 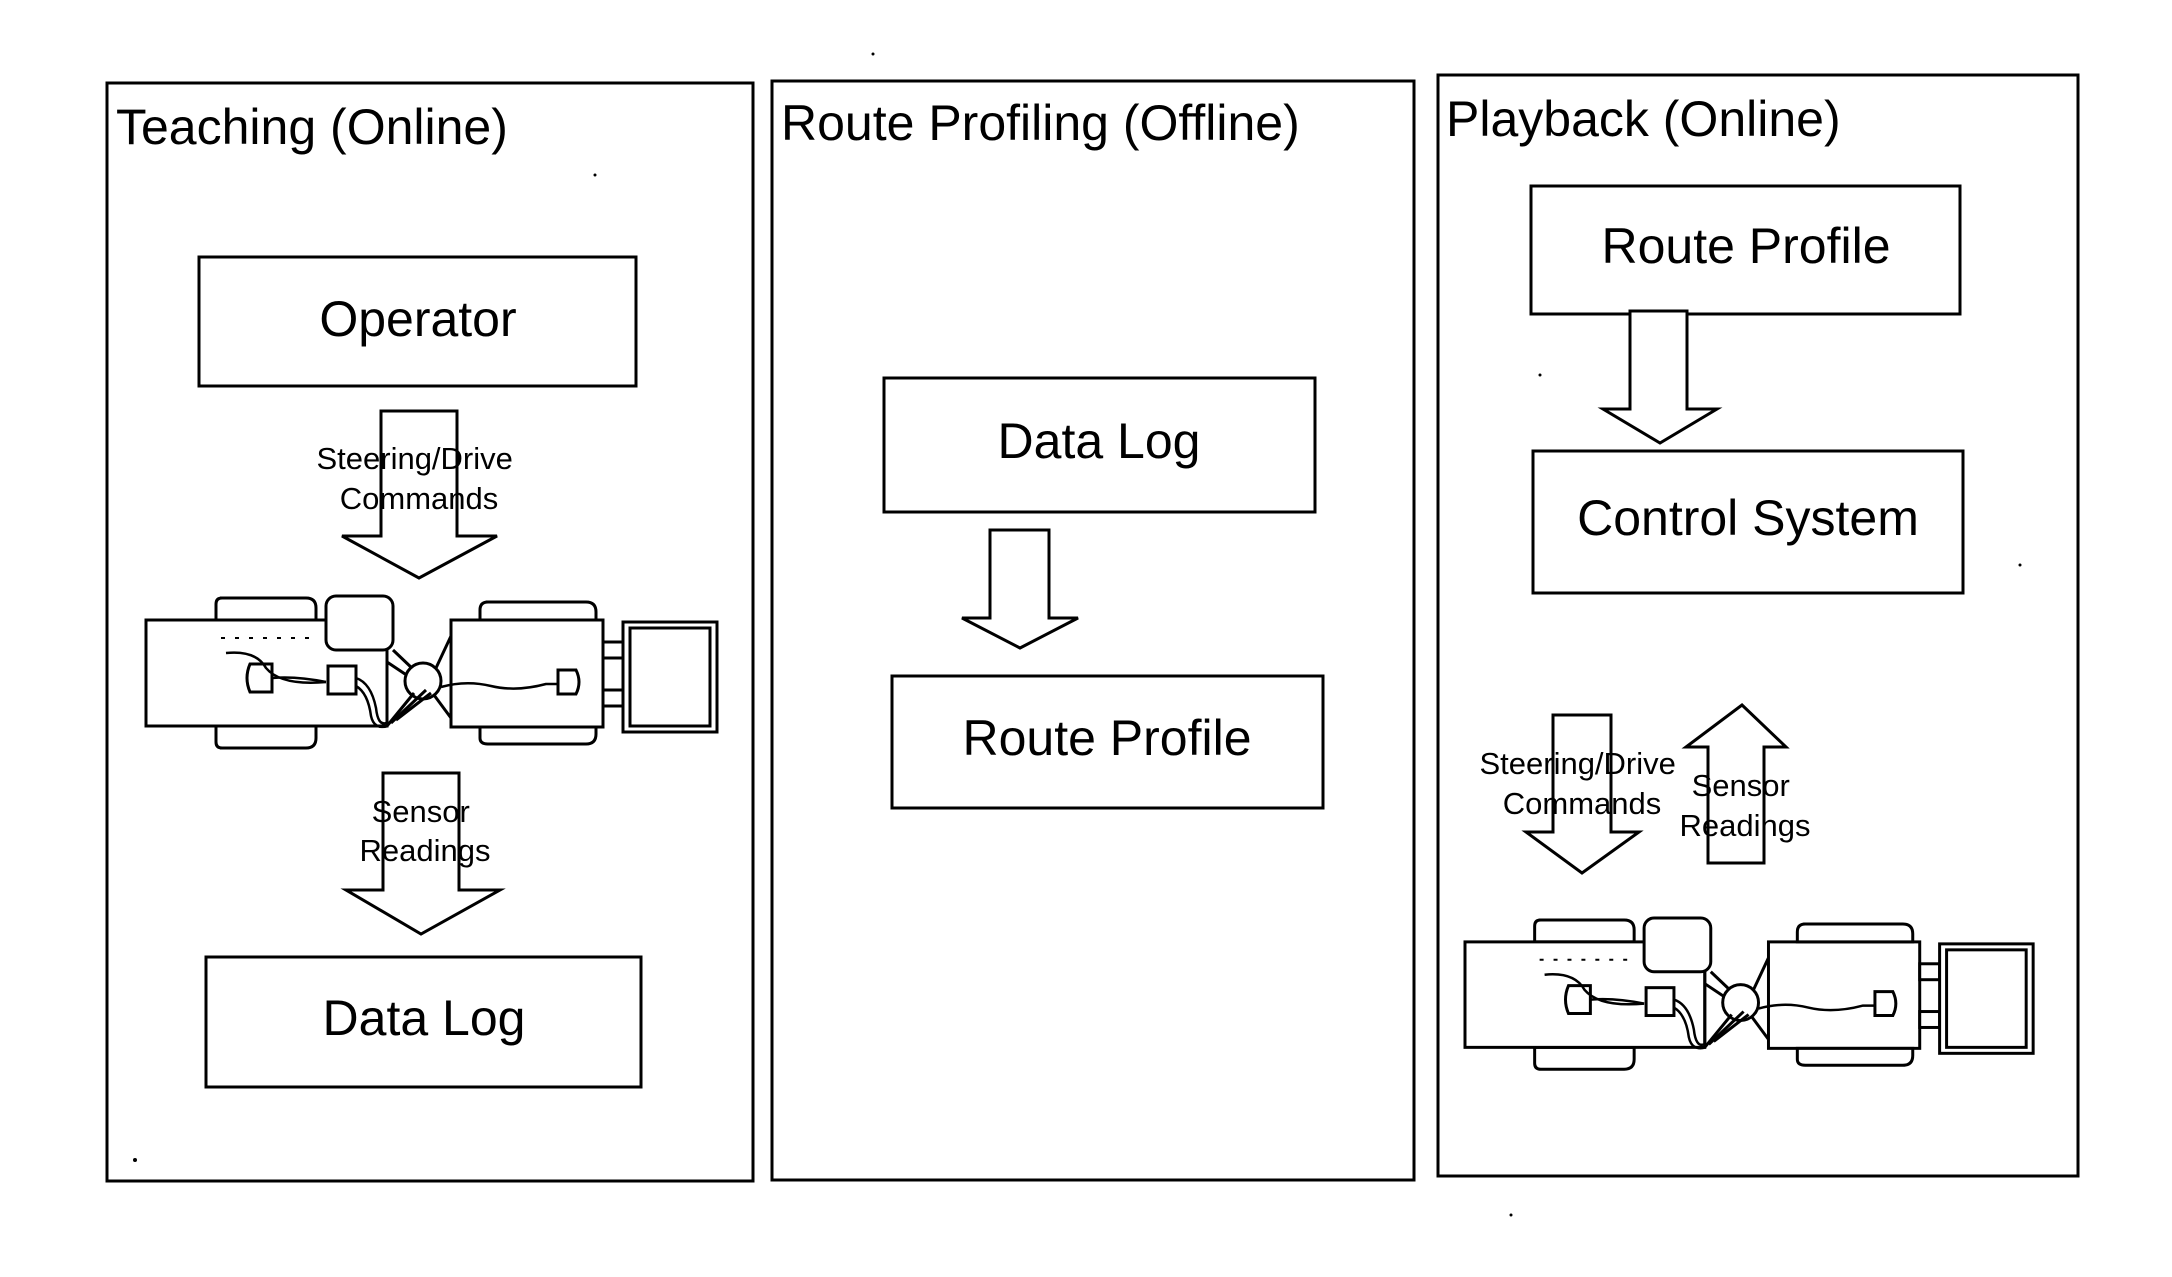 What do you see at coordinates (1643, 119) in the screenshot?
I see `panel-title: Playback (Online)` at bounding box center [1643, 119].